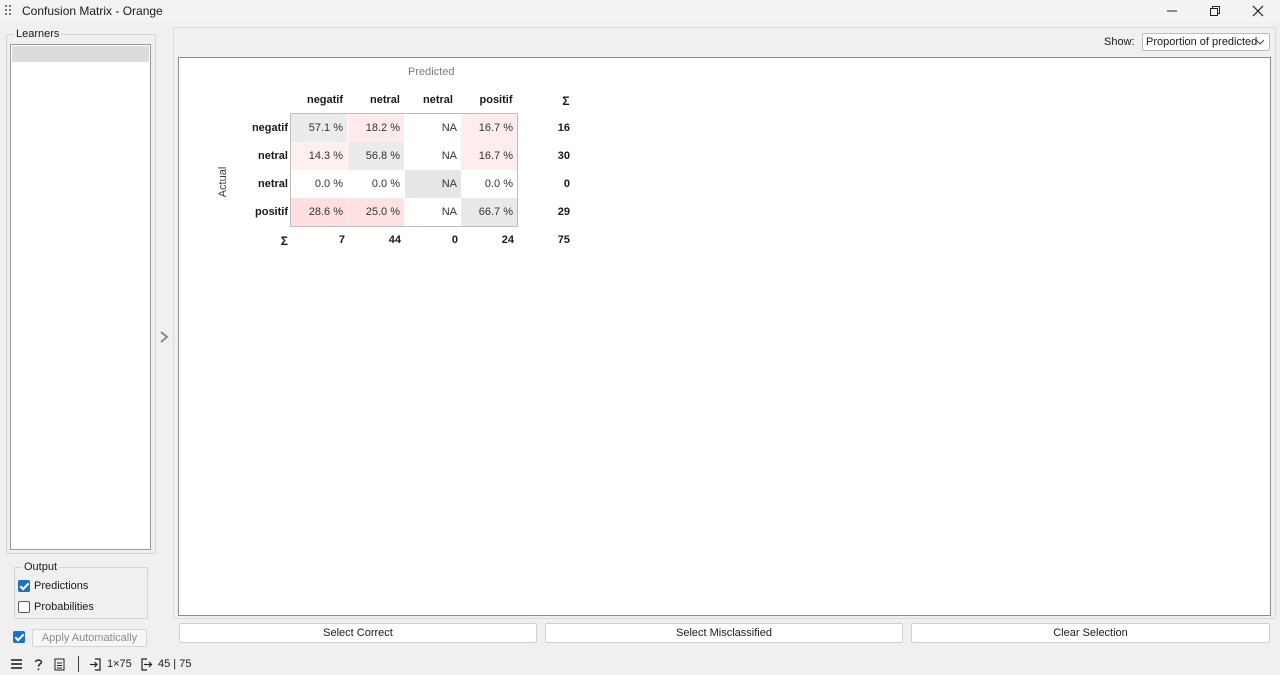 This screenshot has width=1280, height=675. What do you see at coordinates (376, 128) in the screenshot?
I see `matrix-cell: 18.2 %` at bounding box center [376, 128].